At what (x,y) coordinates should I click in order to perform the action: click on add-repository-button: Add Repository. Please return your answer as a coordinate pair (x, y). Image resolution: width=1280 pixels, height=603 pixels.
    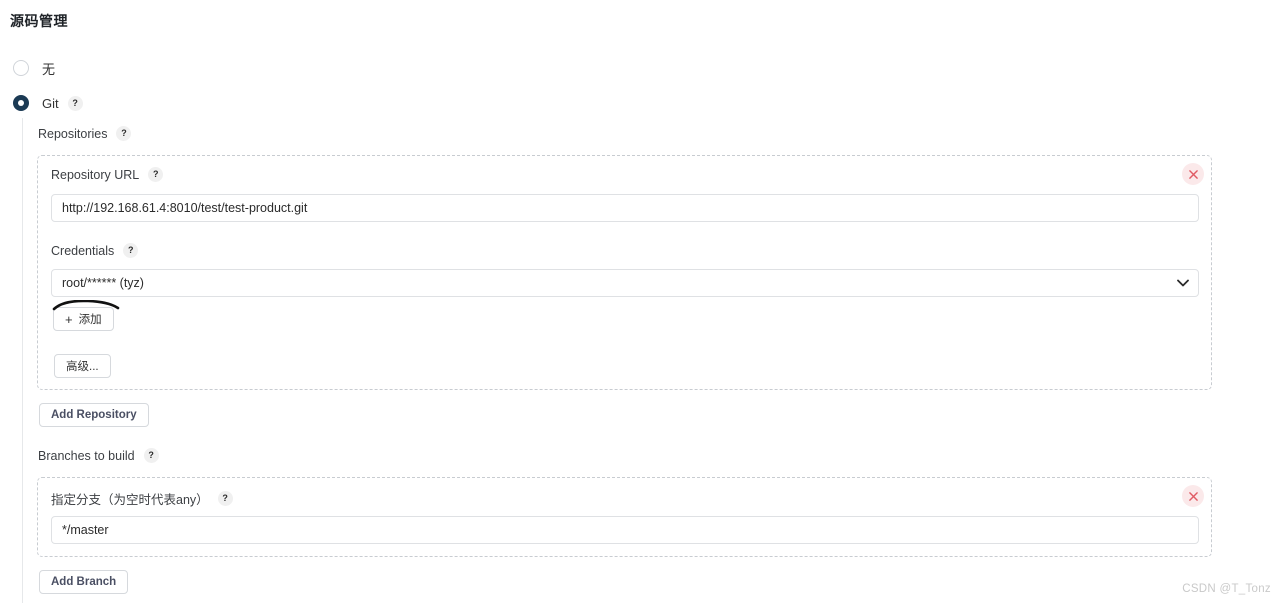
    Looking at the image, I should click on (94, 415).